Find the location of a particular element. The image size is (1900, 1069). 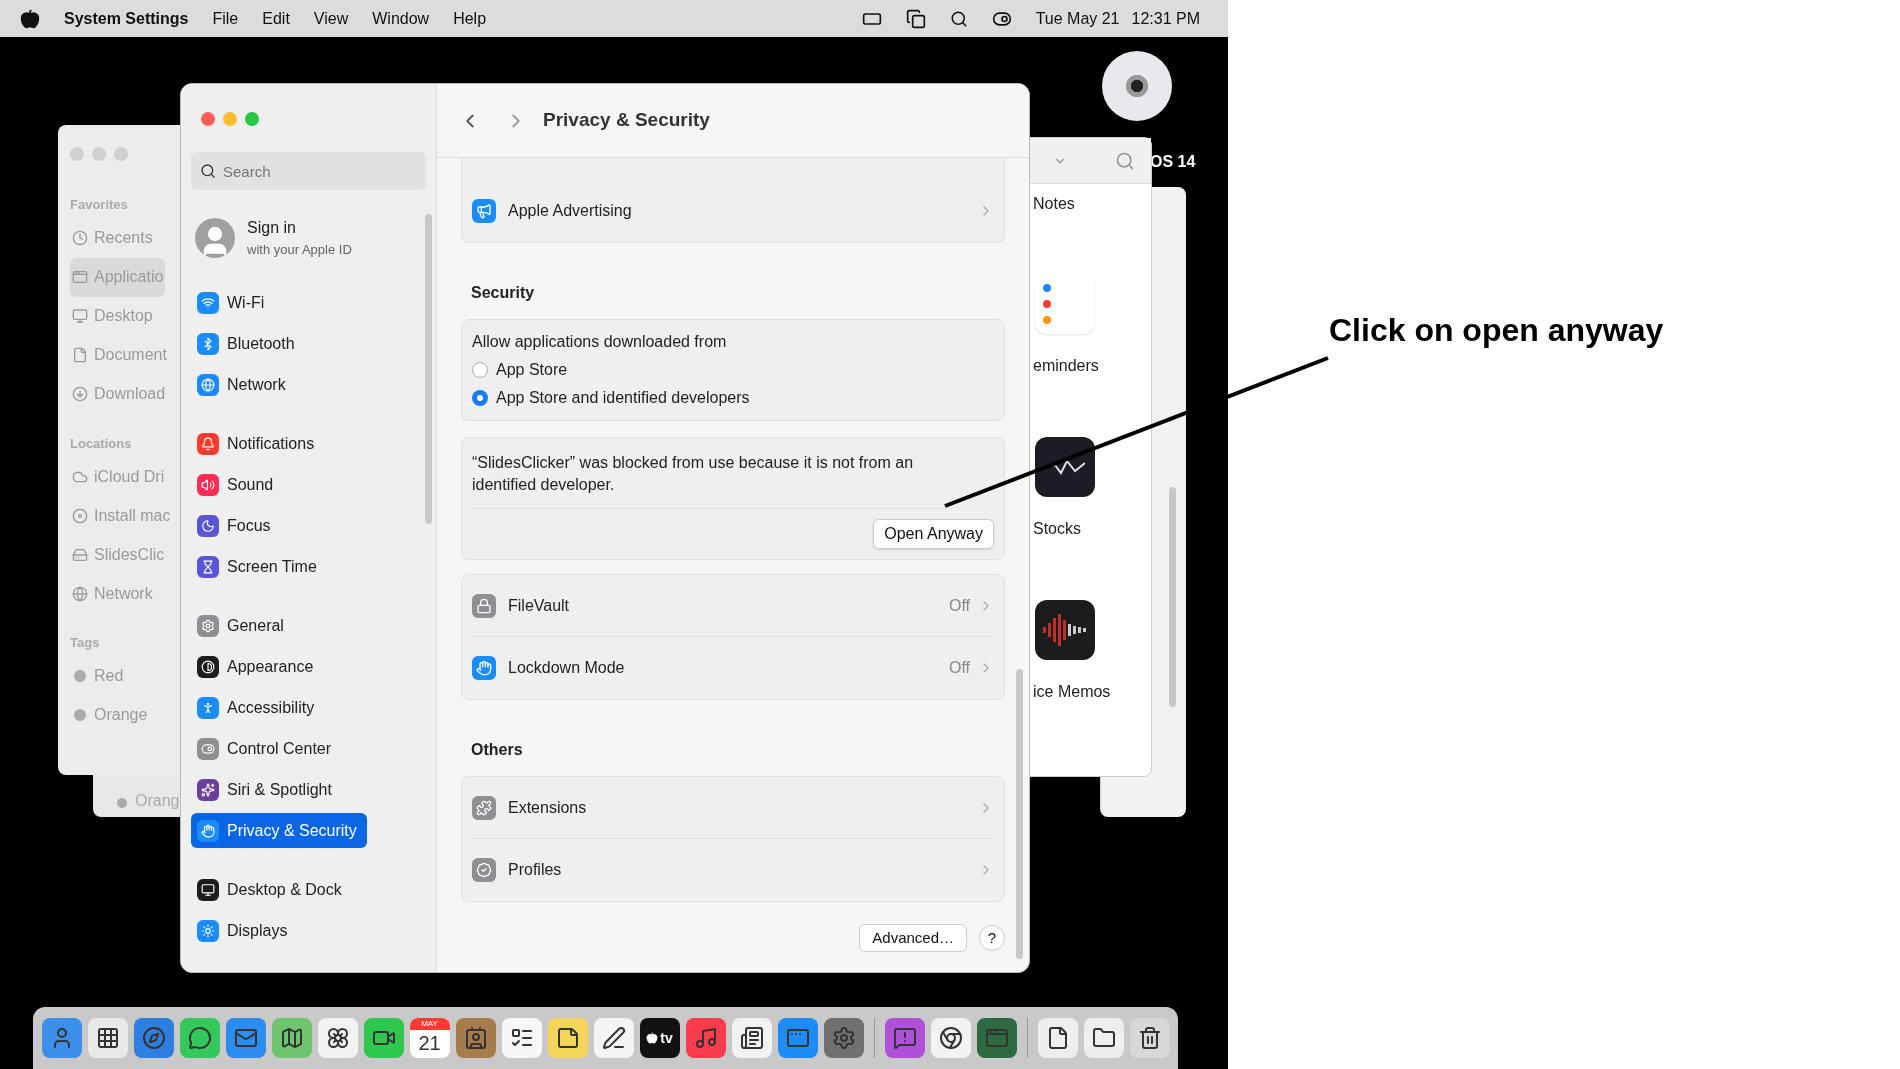

search-field: Search is located at coordinates (308, 171).